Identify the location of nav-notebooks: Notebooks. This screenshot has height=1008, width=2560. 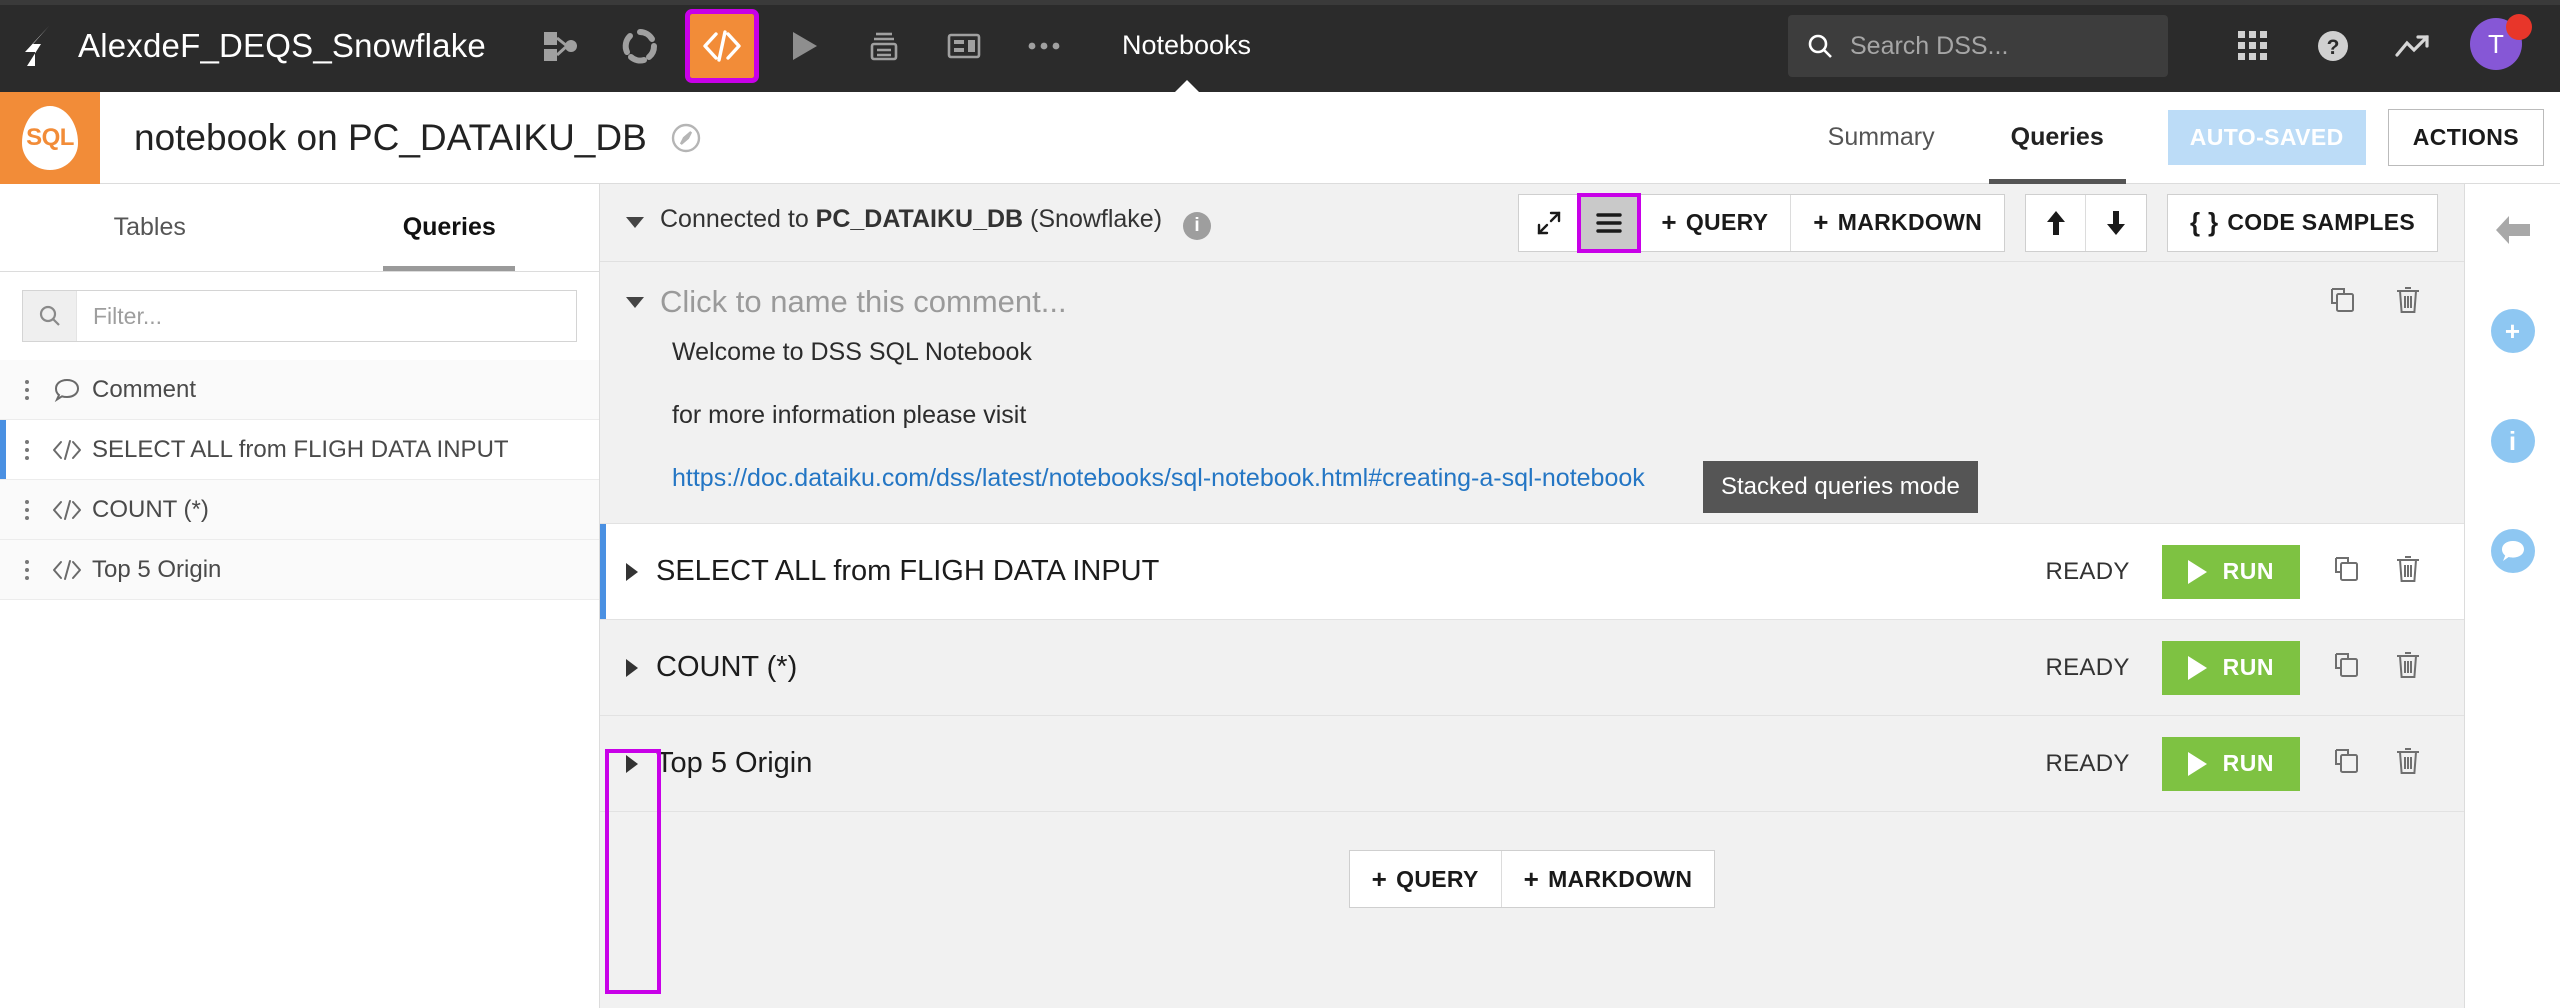
(1186, 61).